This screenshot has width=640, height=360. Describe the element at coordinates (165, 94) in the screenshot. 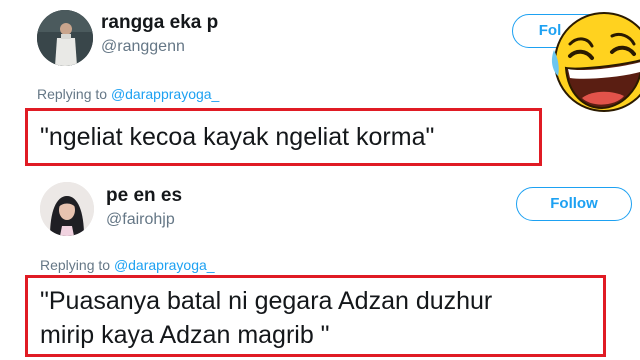

I see `mention-link: @darapprayoga_` at that location.